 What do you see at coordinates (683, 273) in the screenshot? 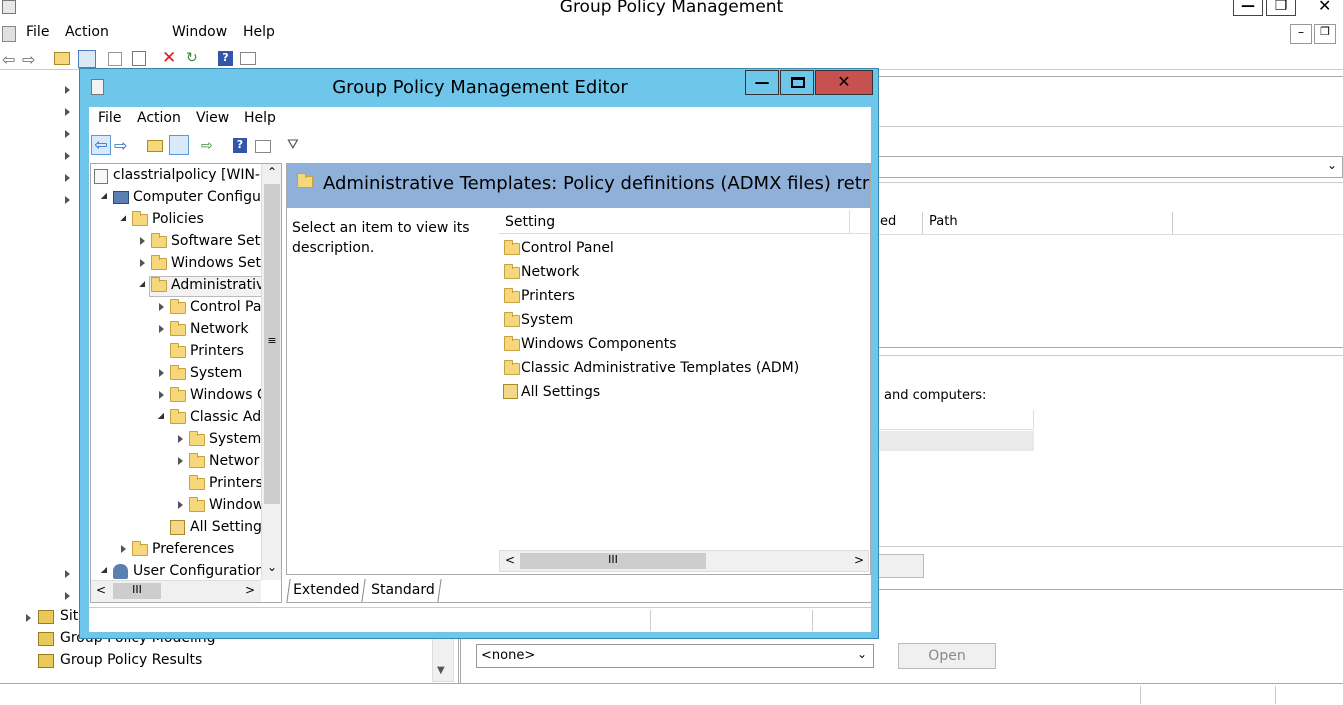
I see `list-item: Network` at bounding box center [683, 273].